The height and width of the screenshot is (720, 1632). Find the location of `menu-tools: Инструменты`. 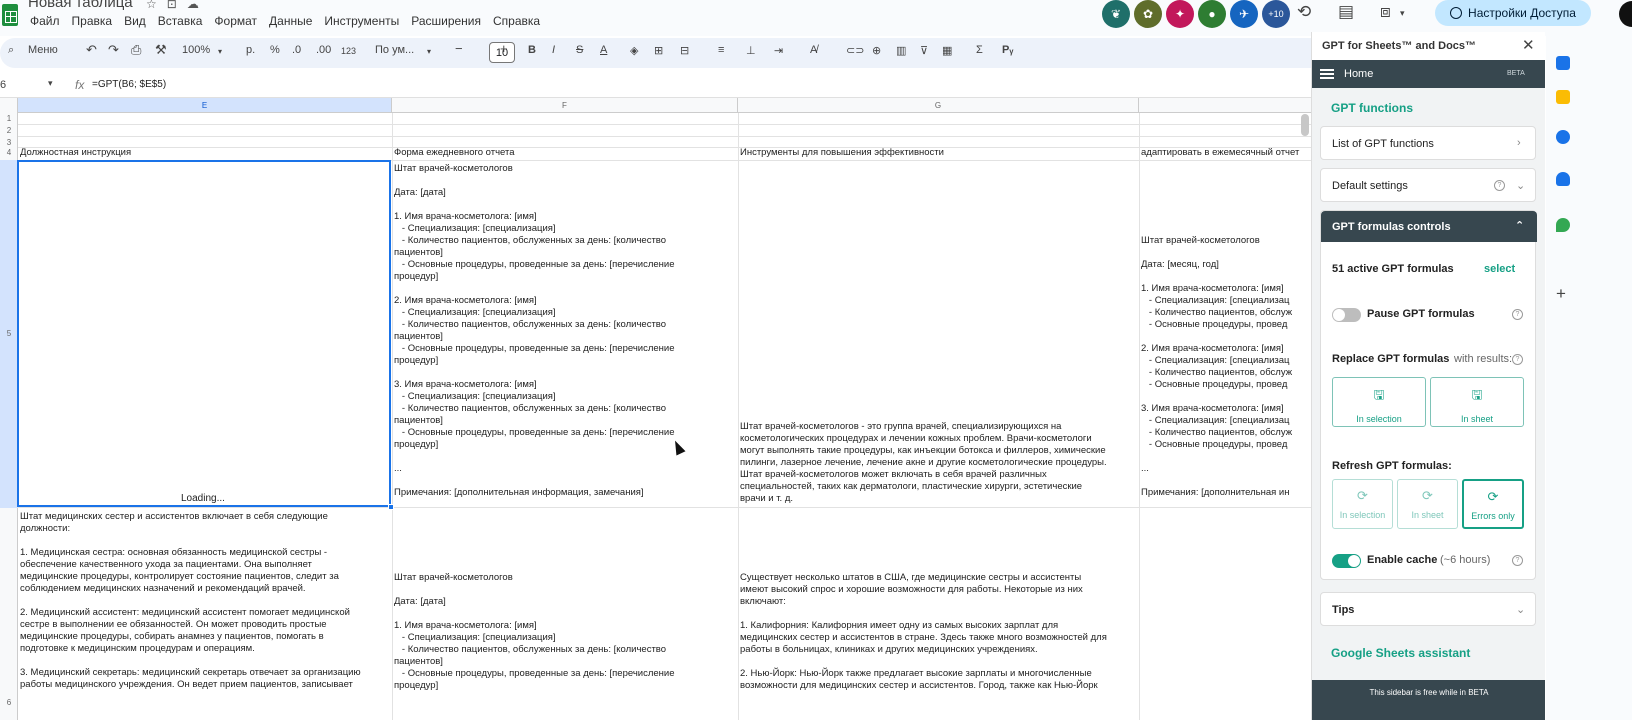

menu-tools: Инструменты is located at coordinates (361, 21).